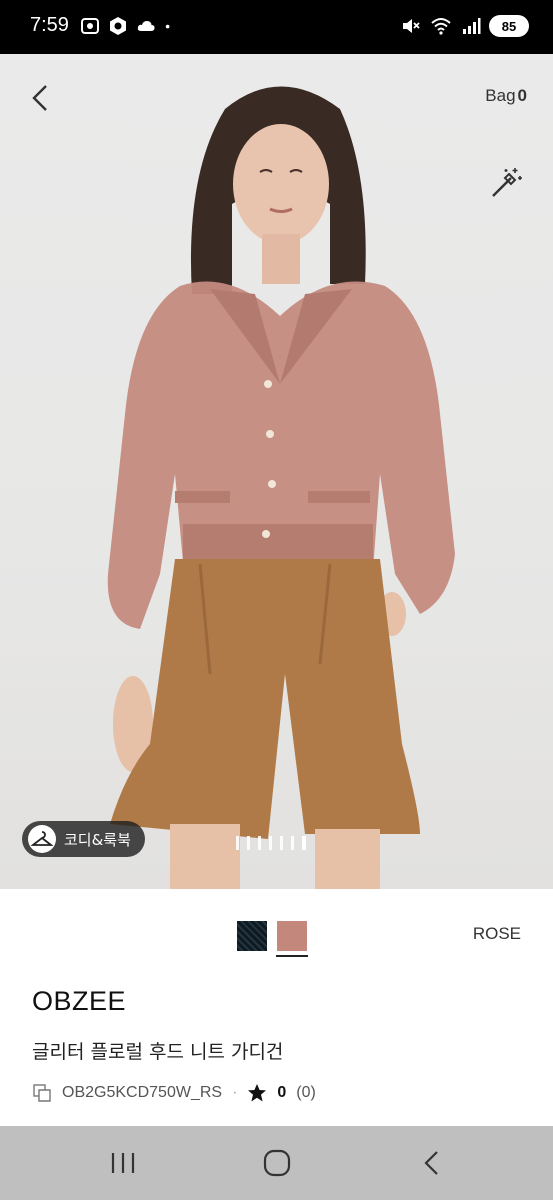  I want to click on status-bar: 7:59 85, so click(276, 27).